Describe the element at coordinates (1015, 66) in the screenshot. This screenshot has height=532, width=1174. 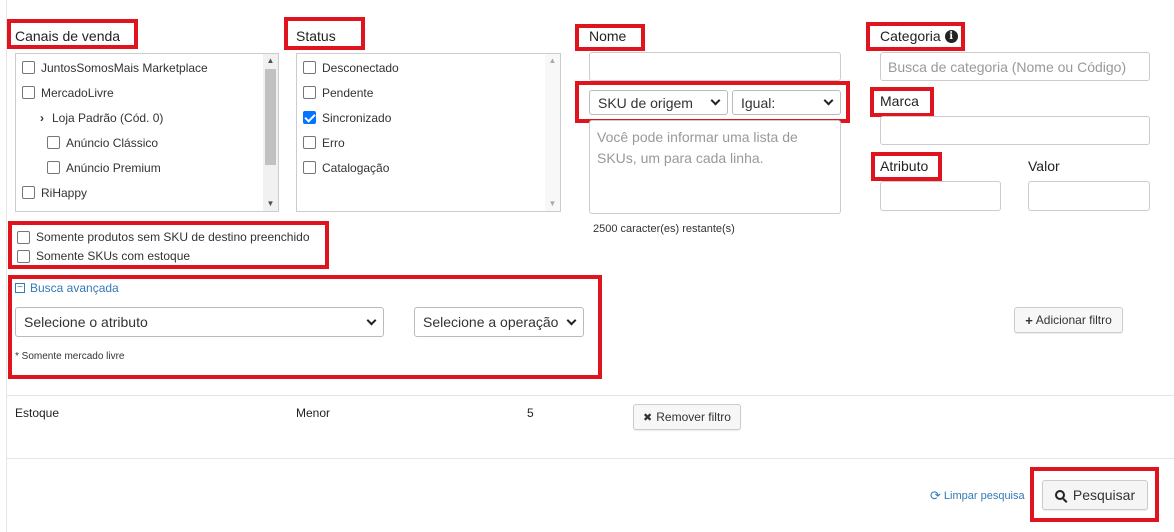
I see `category-search-input: Busca de categoria (Nome ou Código)` at that location.